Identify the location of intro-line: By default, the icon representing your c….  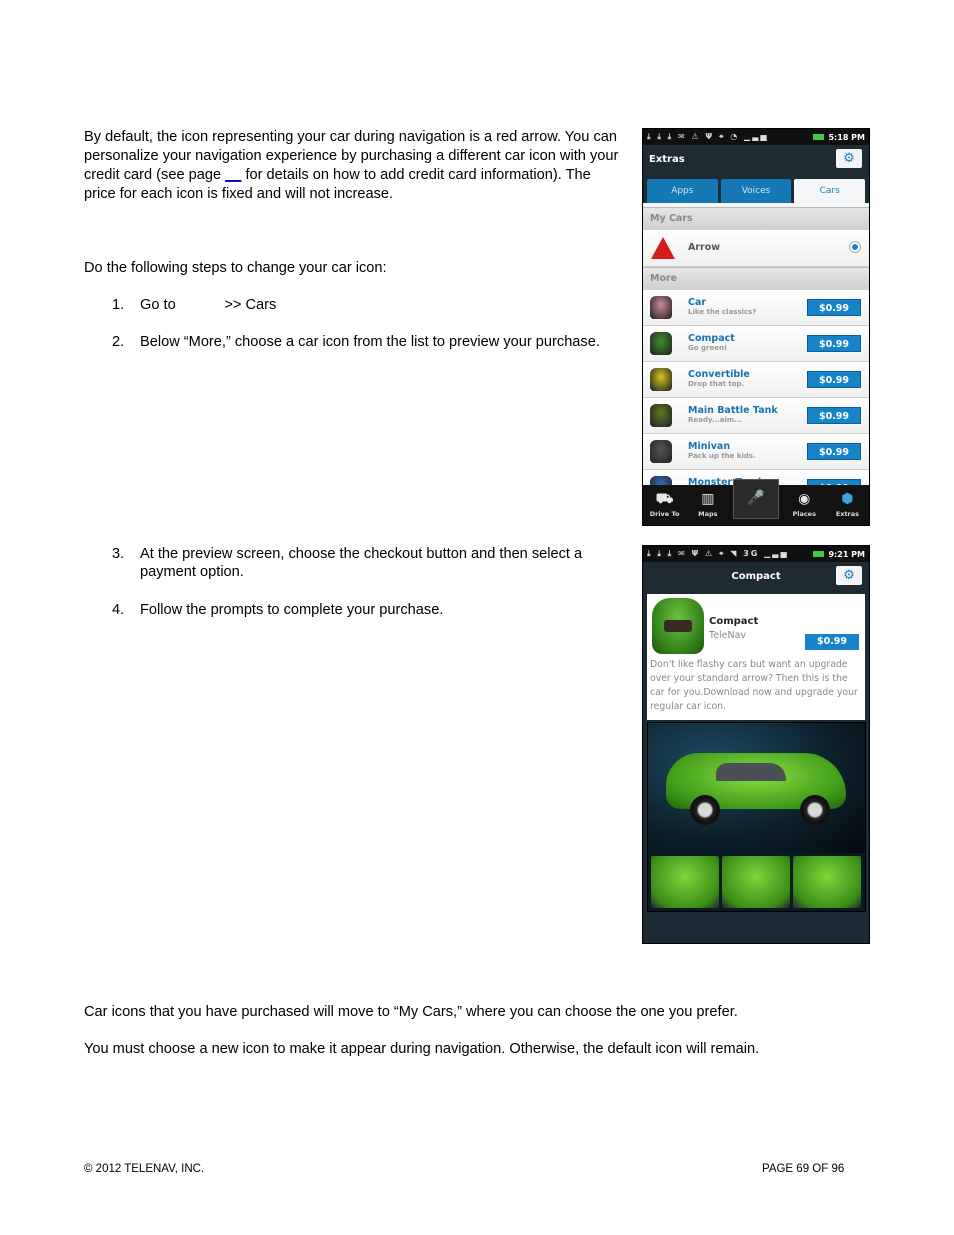
(350, 137).